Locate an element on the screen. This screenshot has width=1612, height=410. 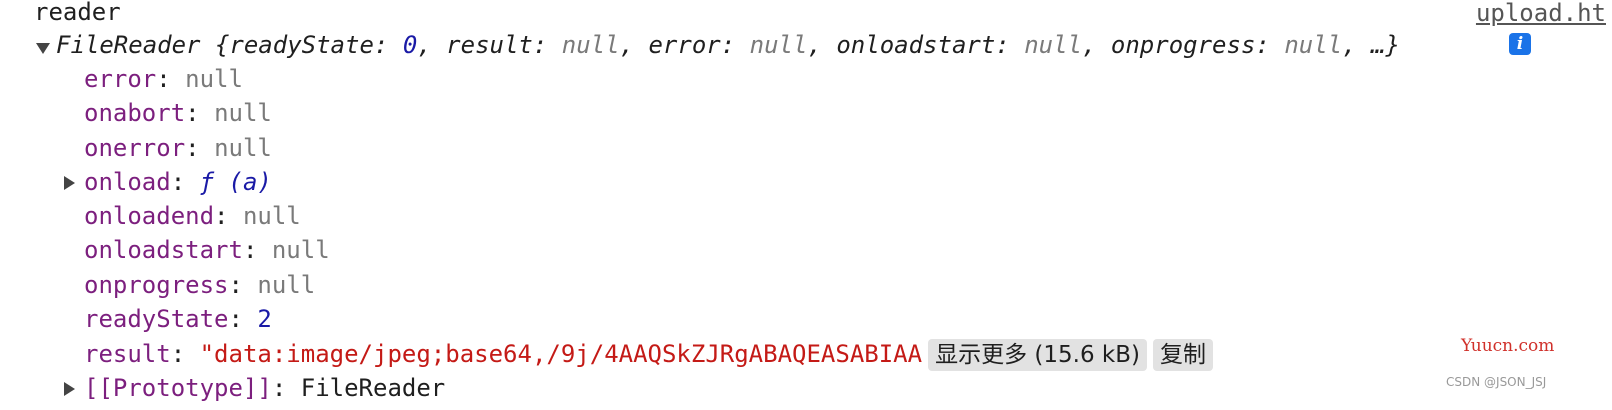
watermark-site: Yuucn.com is located at coordinates (1508, 346).